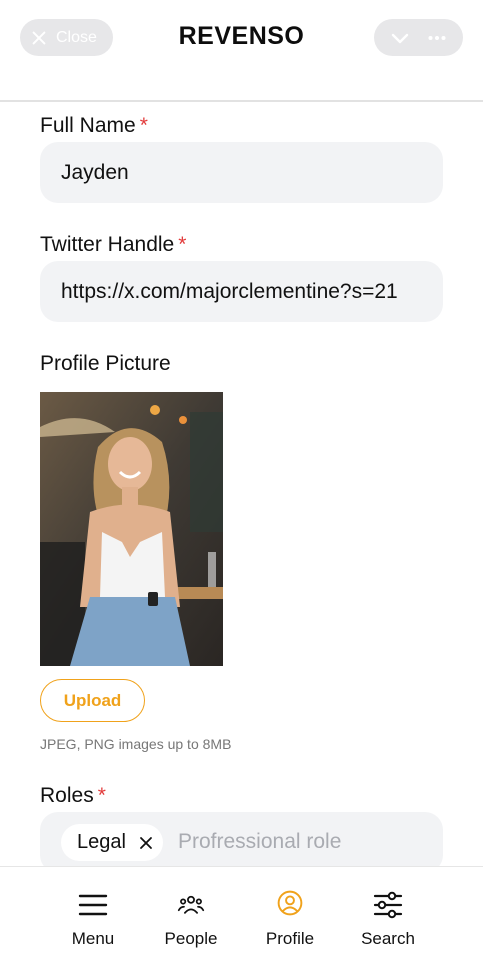 The width and height of the screenshot is (483, 954). Describe the element at coordinates (92, 700) in the screenshot. I see `upload-button: Upload` at that location.